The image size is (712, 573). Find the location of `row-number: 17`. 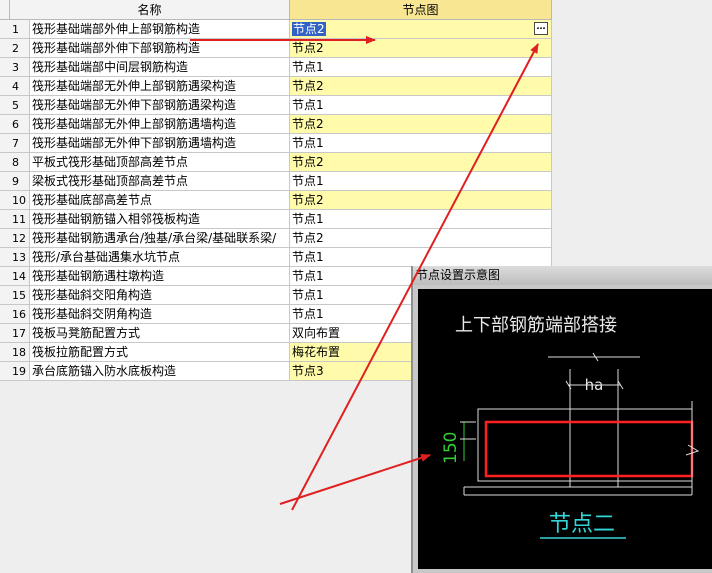

row-number: 17 is located at coordinates (15, 333).